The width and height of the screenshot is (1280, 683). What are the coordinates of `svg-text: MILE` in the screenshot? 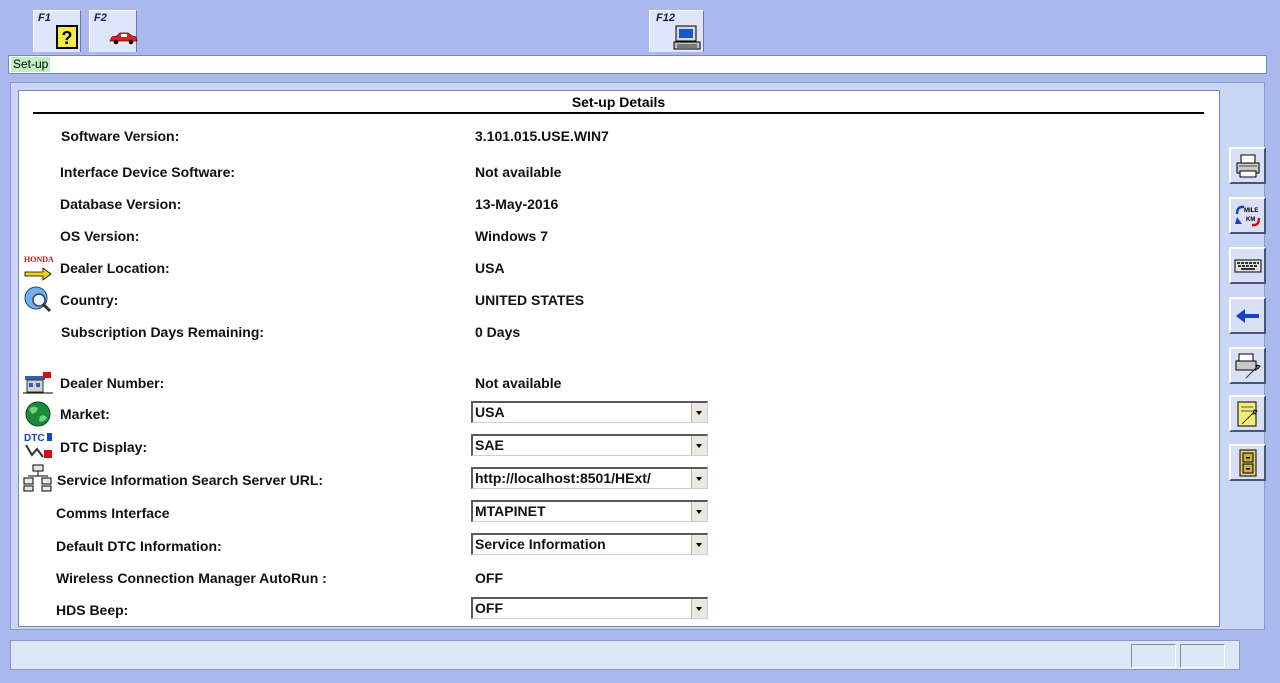 It's located at (1251, 211).